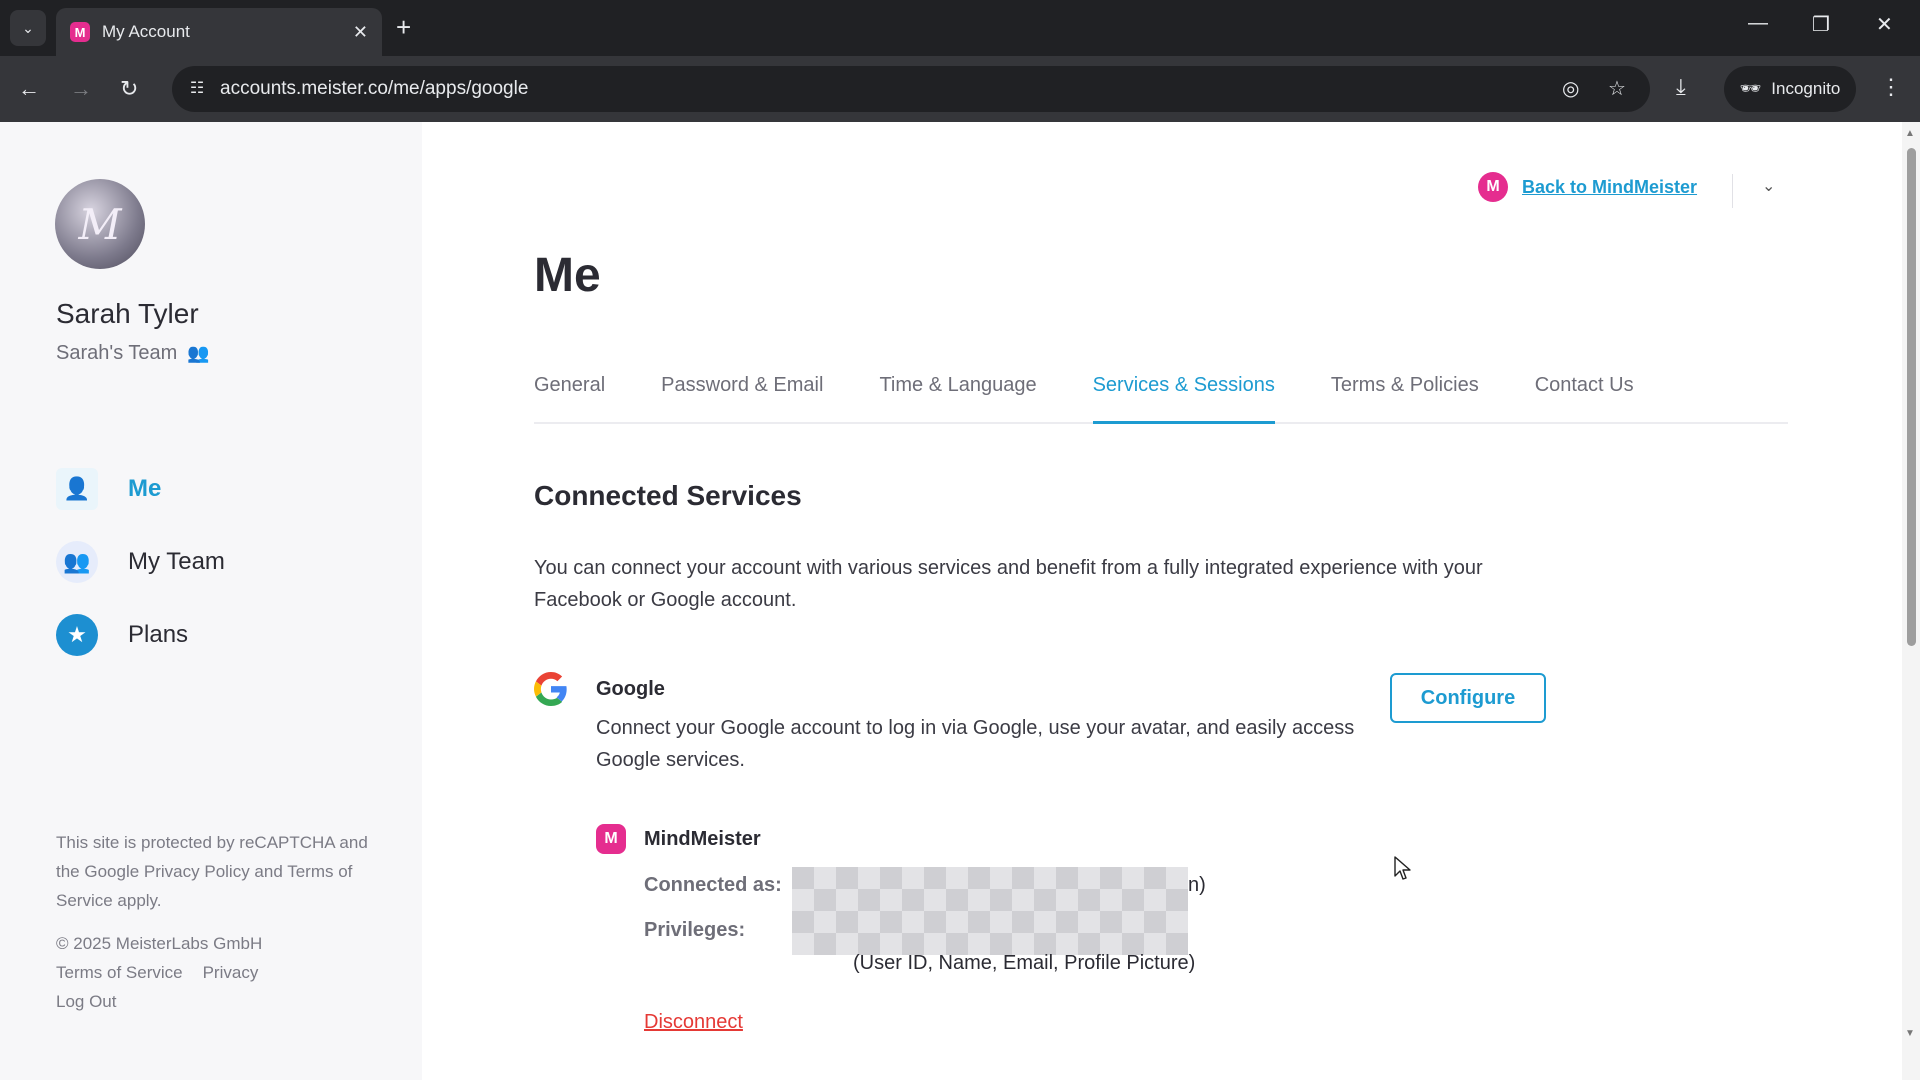 Image resolution: width=1920 pixels, height=1080 pixels. Describe the element at coordinates (360, 32) in the screenshot. I see `tab-close-icon: ✕` at that location.